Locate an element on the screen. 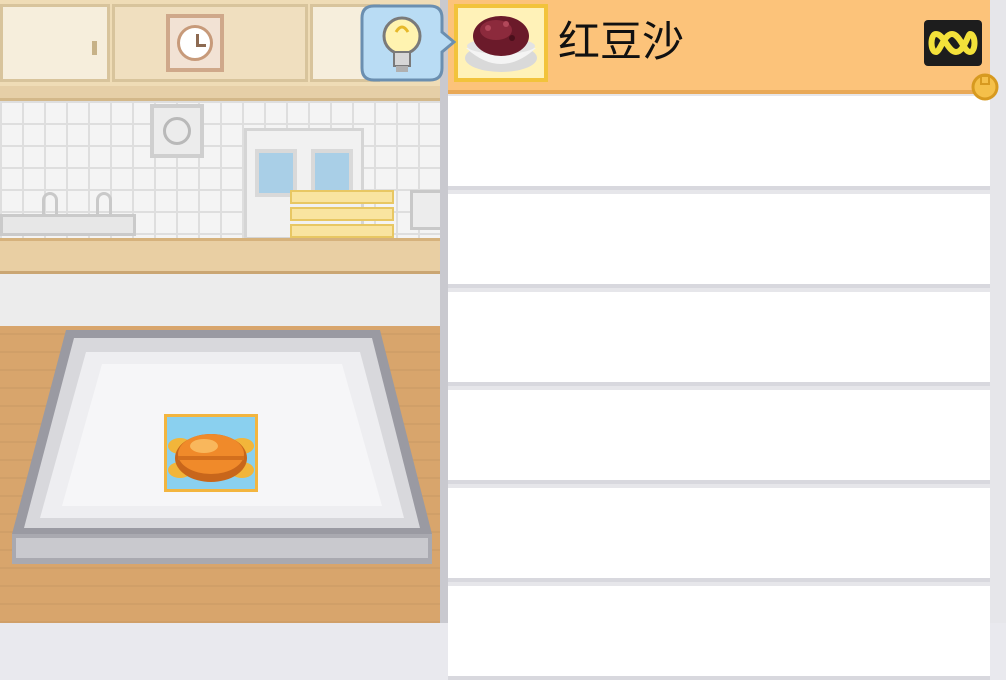 The width and height of the screenshot is (1006, 680). wall-cabinet-left is located at coordinates (55, 43).